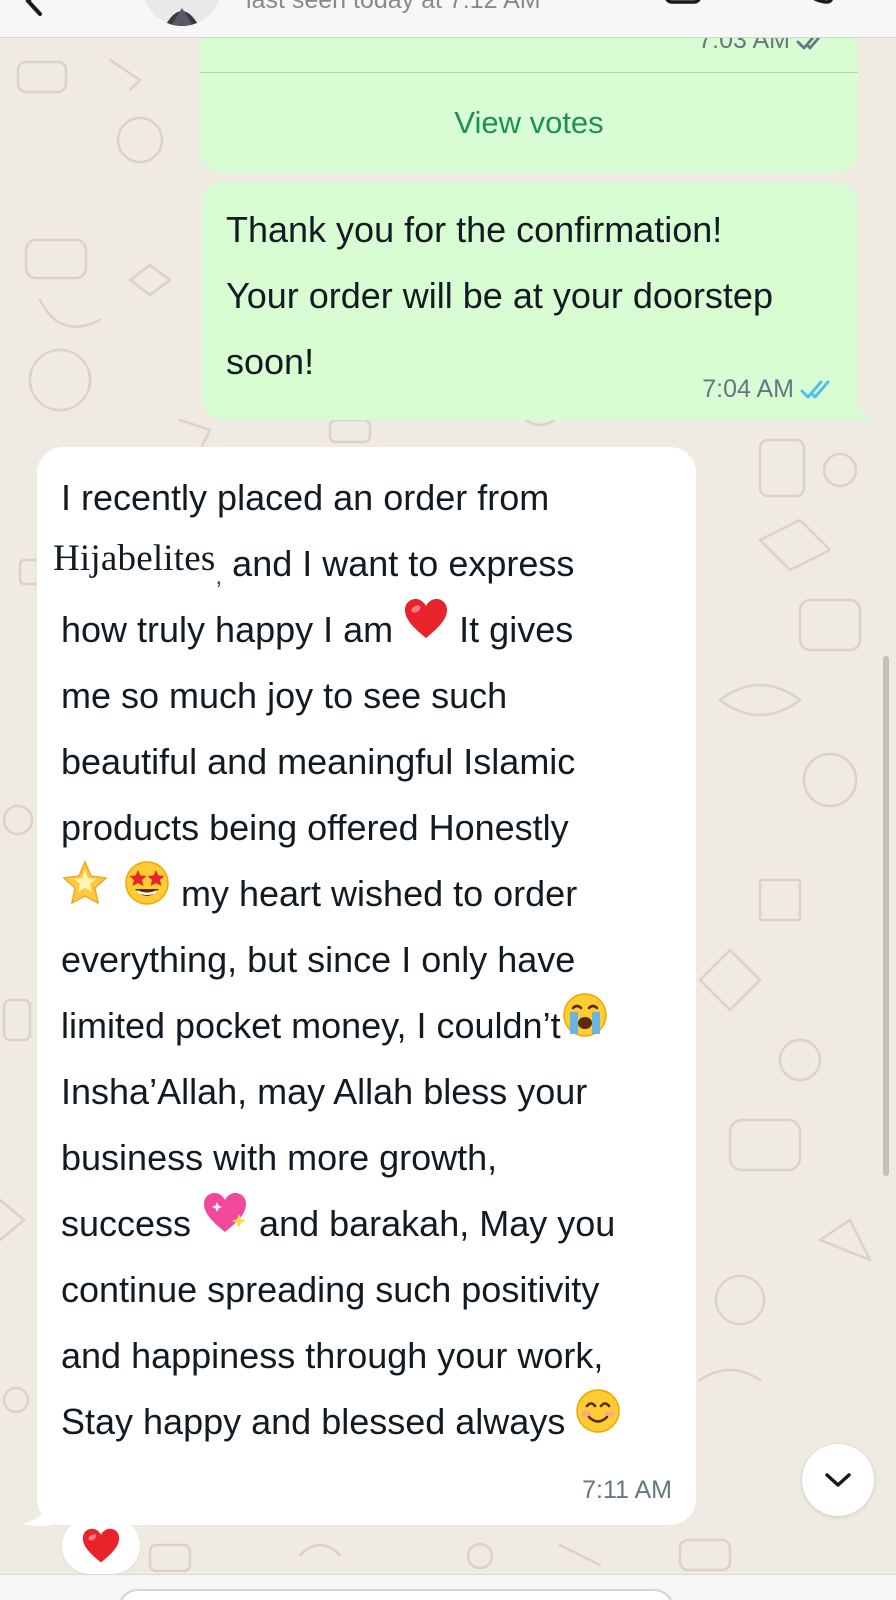 Image resolution: width=896 pixels, height=1600 pixels. I want to click on last-seen-status: last seen today at 7:12 AM, so click(393, 7).